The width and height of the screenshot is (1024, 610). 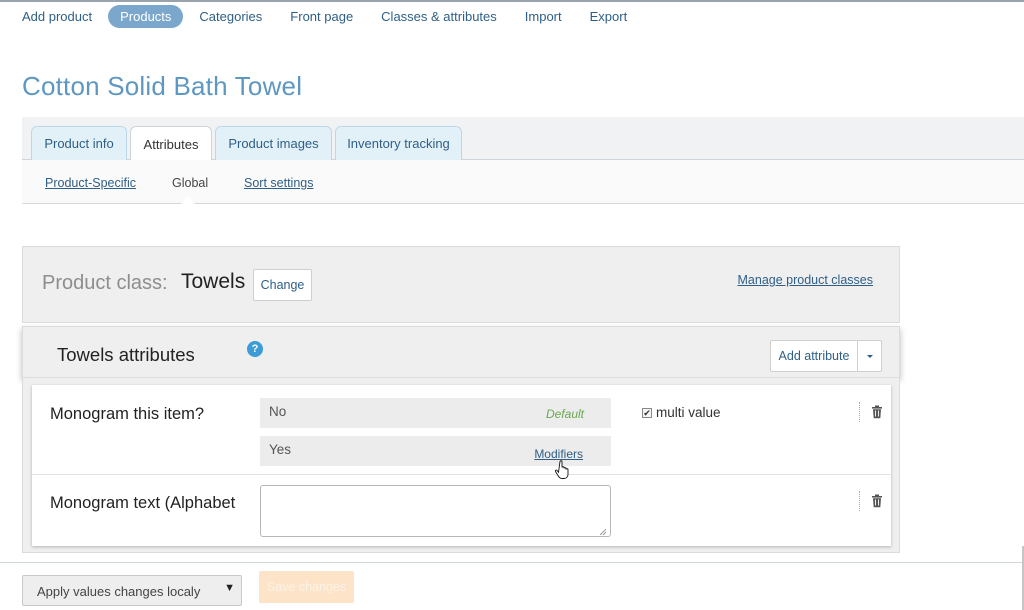 I want to click on subtab-global: Global, so click(x=190, y=183).